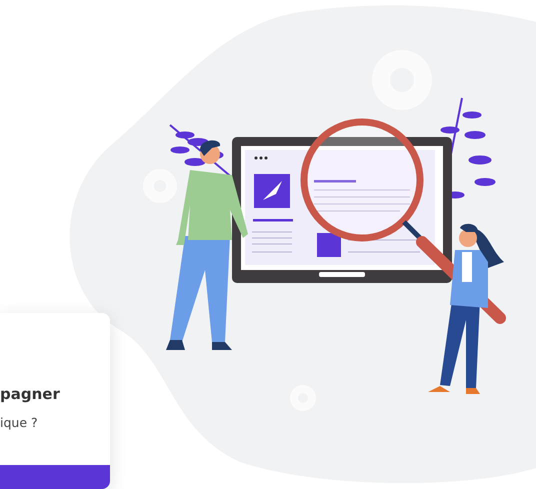 Image resolution: width=536 pixels, height=489 pixels. Describe the element at coordinates (55, 477) in the screenshot. I see `action-button` at that location.